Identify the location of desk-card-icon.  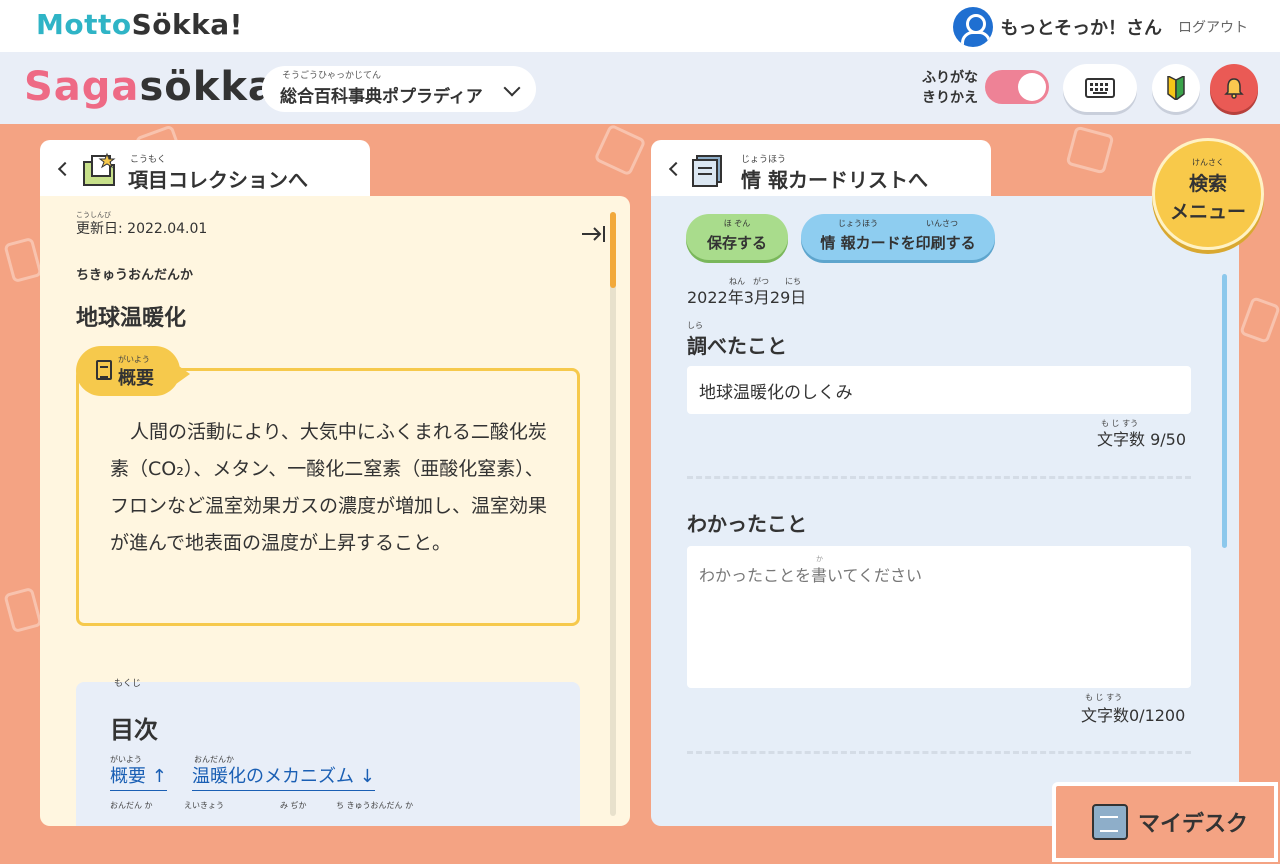
(1110, 822).